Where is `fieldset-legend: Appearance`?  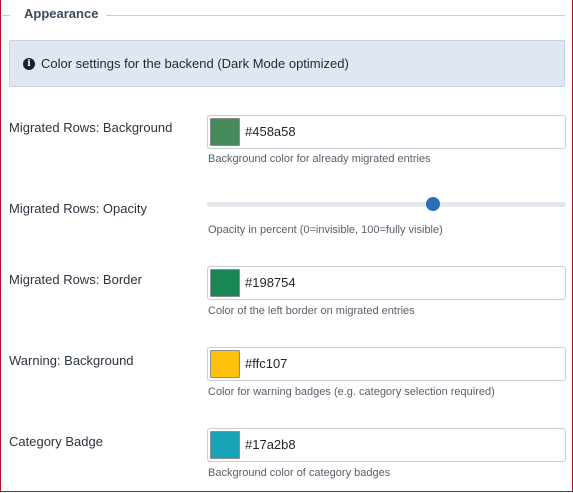
fieldset-legend: Appearance is located at coordinates (61, 13).